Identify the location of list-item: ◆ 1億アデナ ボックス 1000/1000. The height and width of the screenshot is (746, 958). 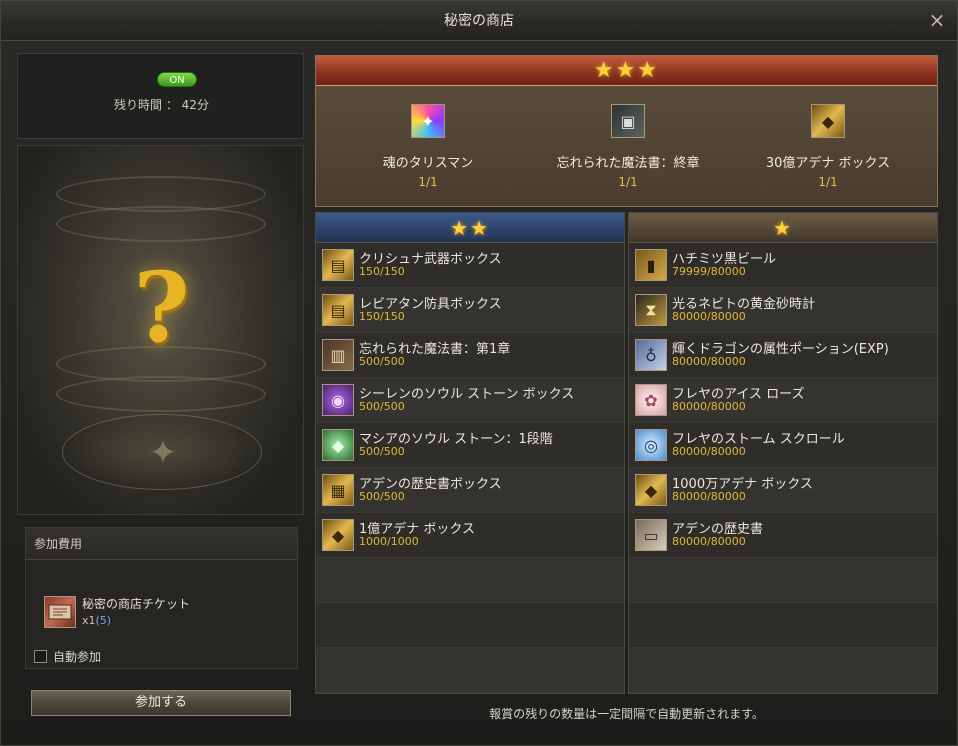
(470, 535).